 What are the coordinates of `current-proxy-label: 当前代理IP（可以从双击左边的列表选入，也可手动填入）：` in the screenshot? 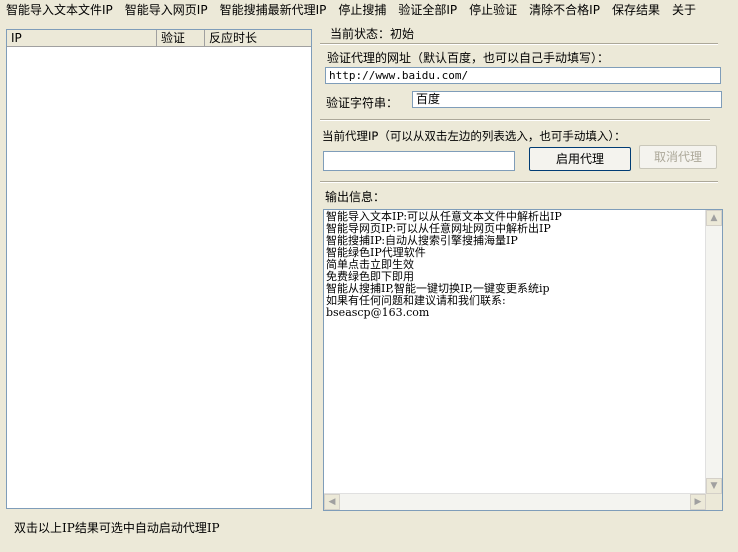 It's located at (474, 136).